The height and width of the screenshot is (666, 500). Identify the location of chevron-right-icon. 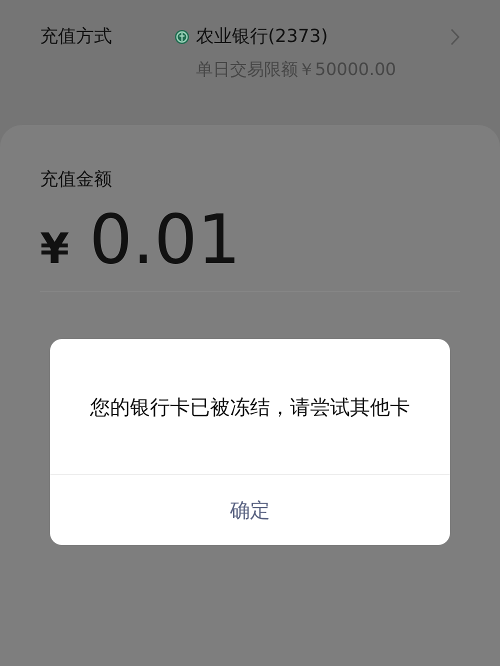
(455, 37).